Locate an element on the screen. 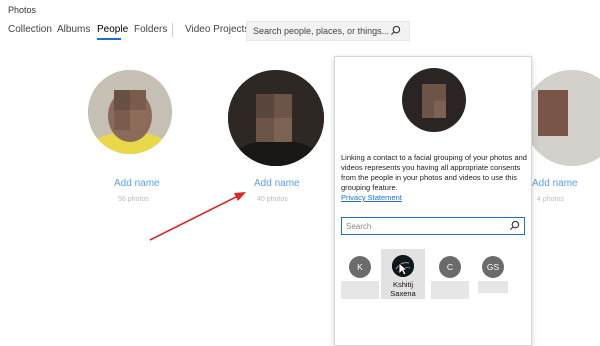  contact-name: Kshitij Saxena is located at coordinates (403, 289).